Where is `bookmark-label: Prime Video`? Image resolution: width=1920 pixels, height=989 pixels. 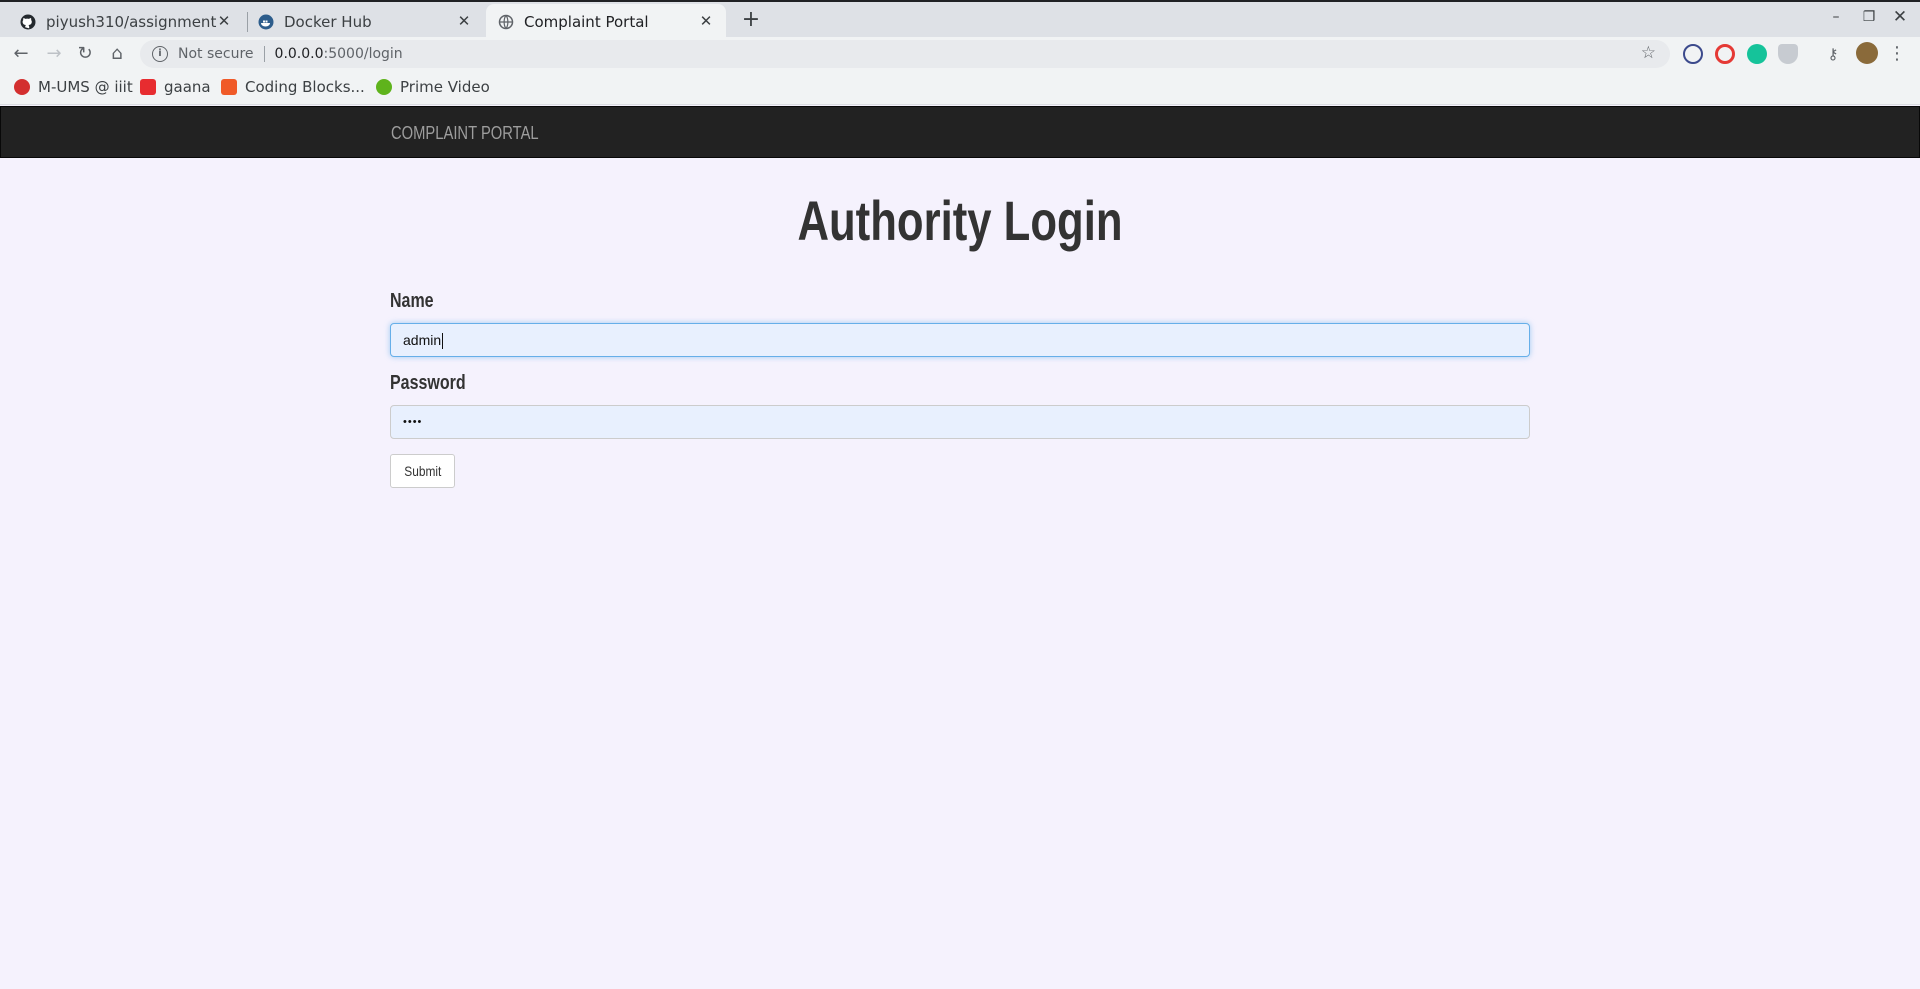 bookmark-label: Prime Video is located at coordinates (445, 87).